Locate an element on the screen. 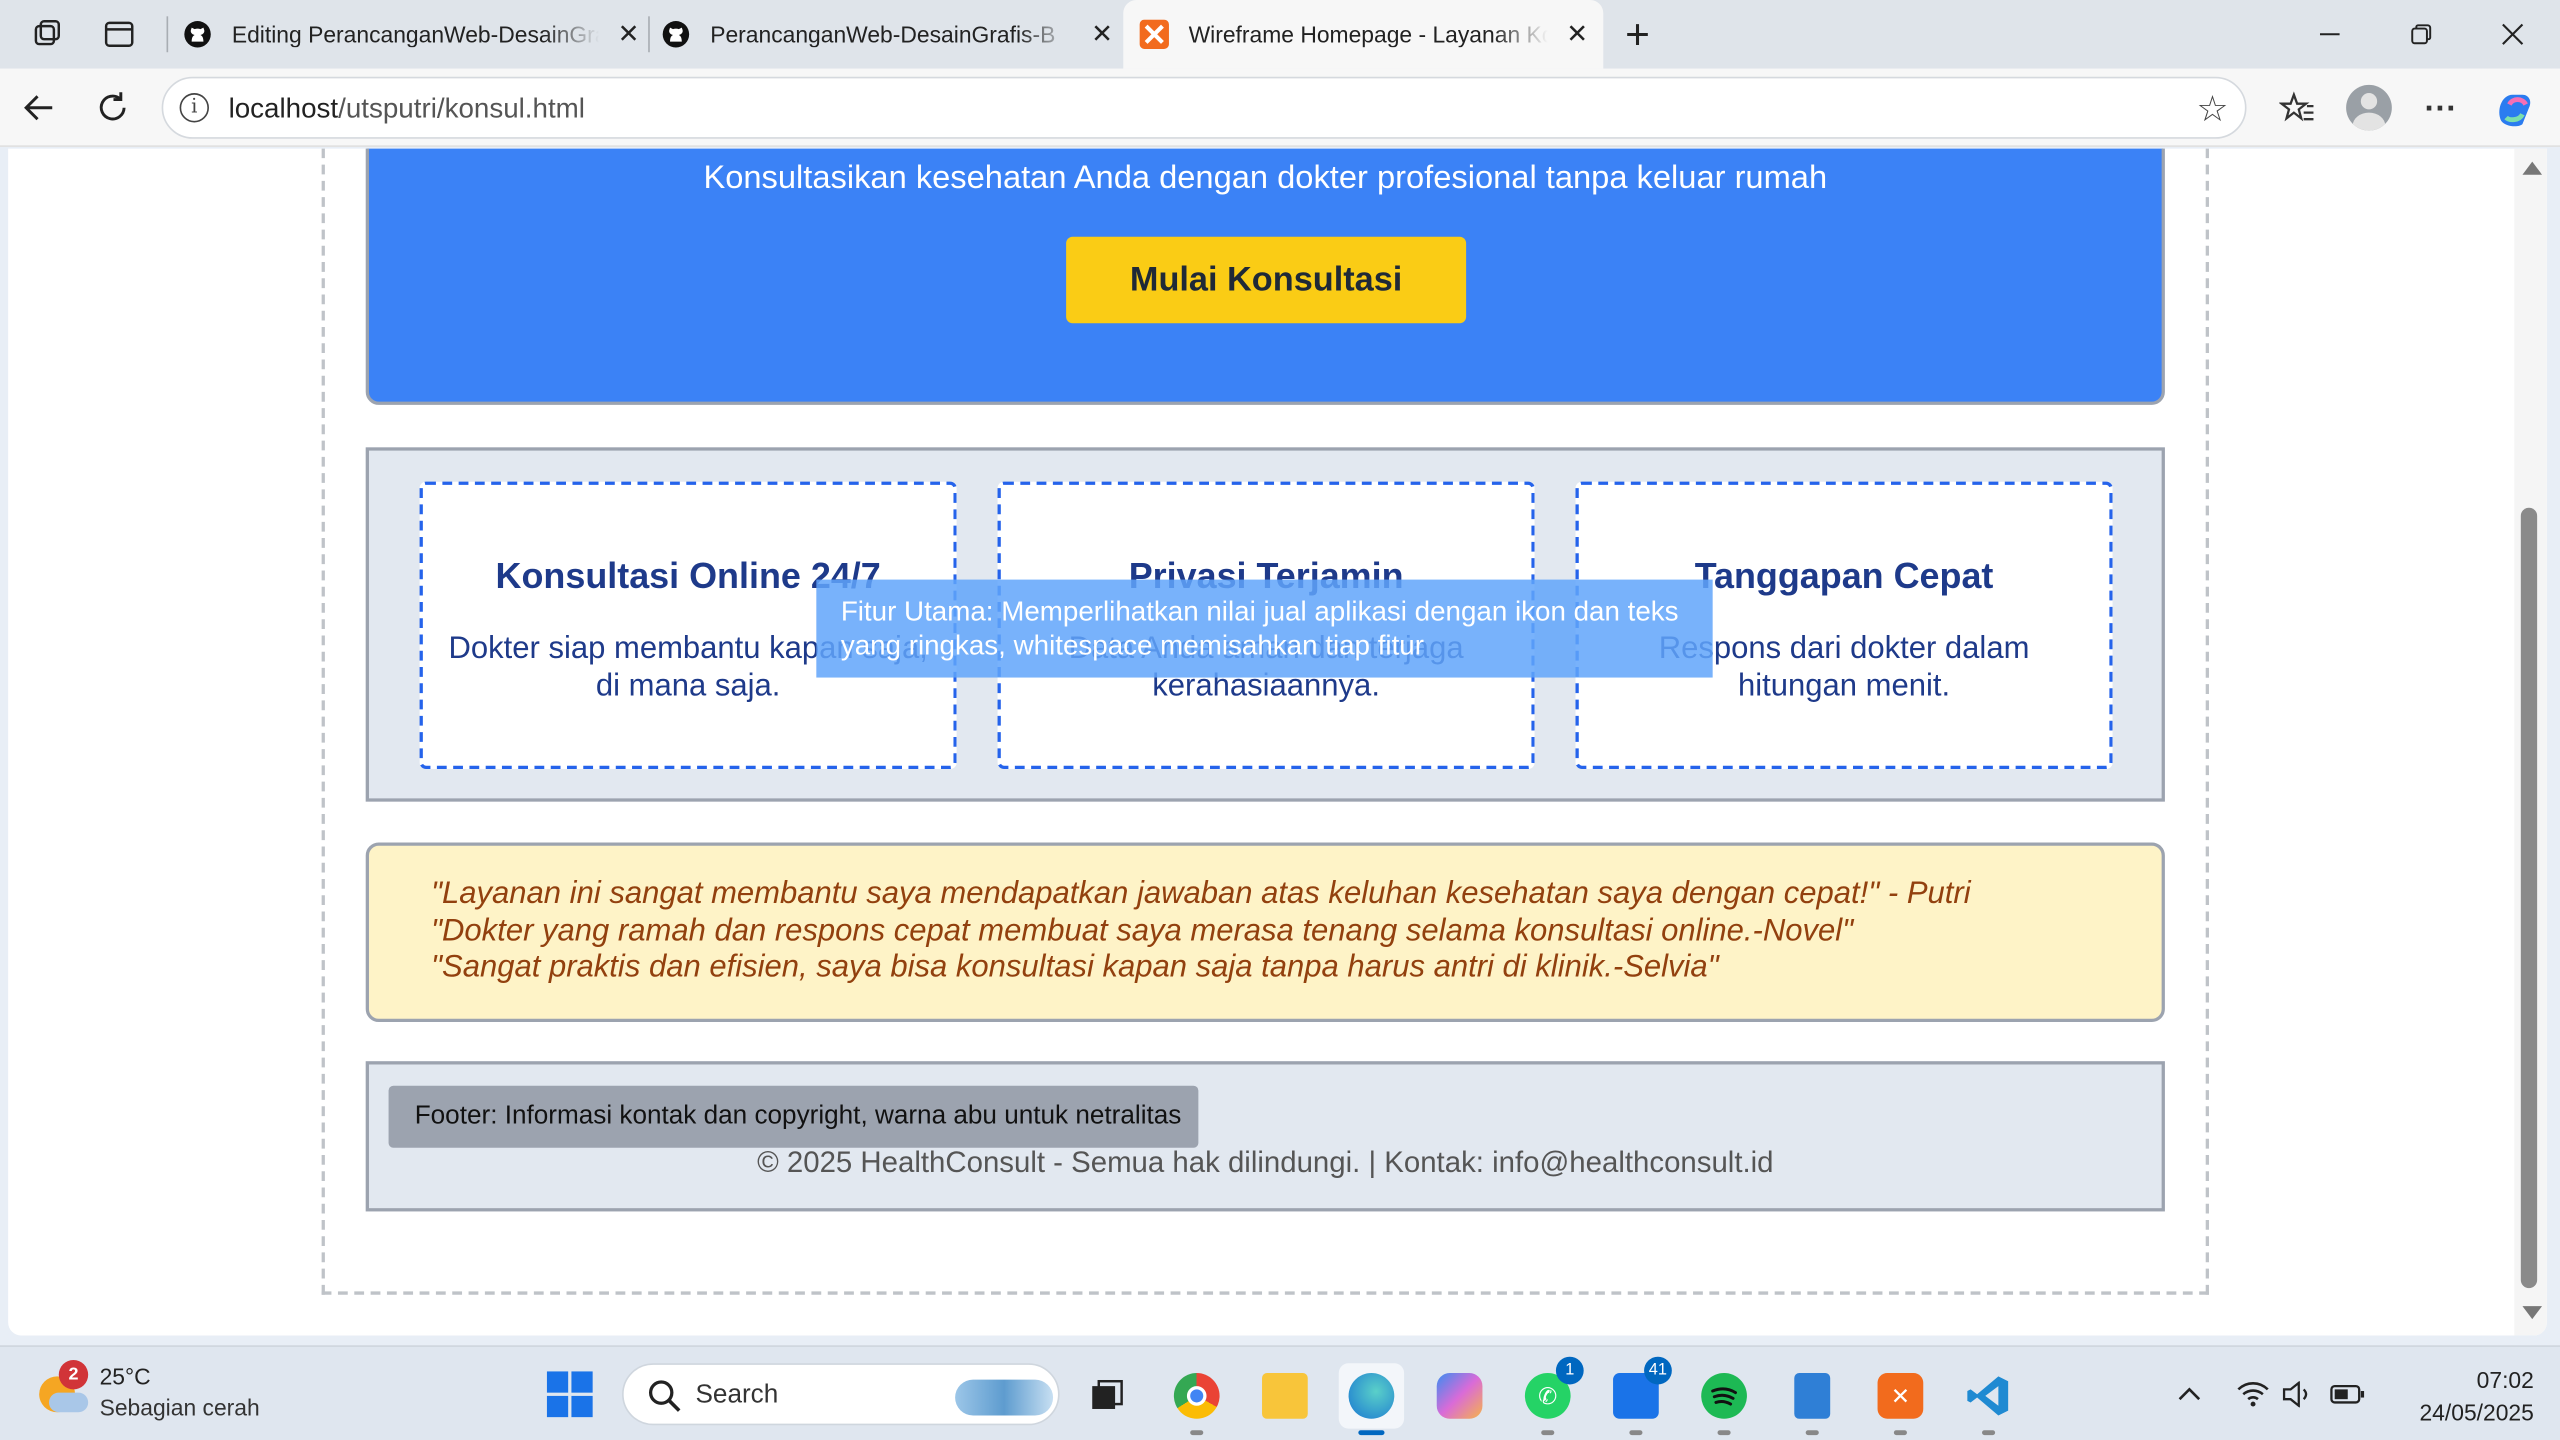  new-tab-button: + is located at coordinates (1637, 33).